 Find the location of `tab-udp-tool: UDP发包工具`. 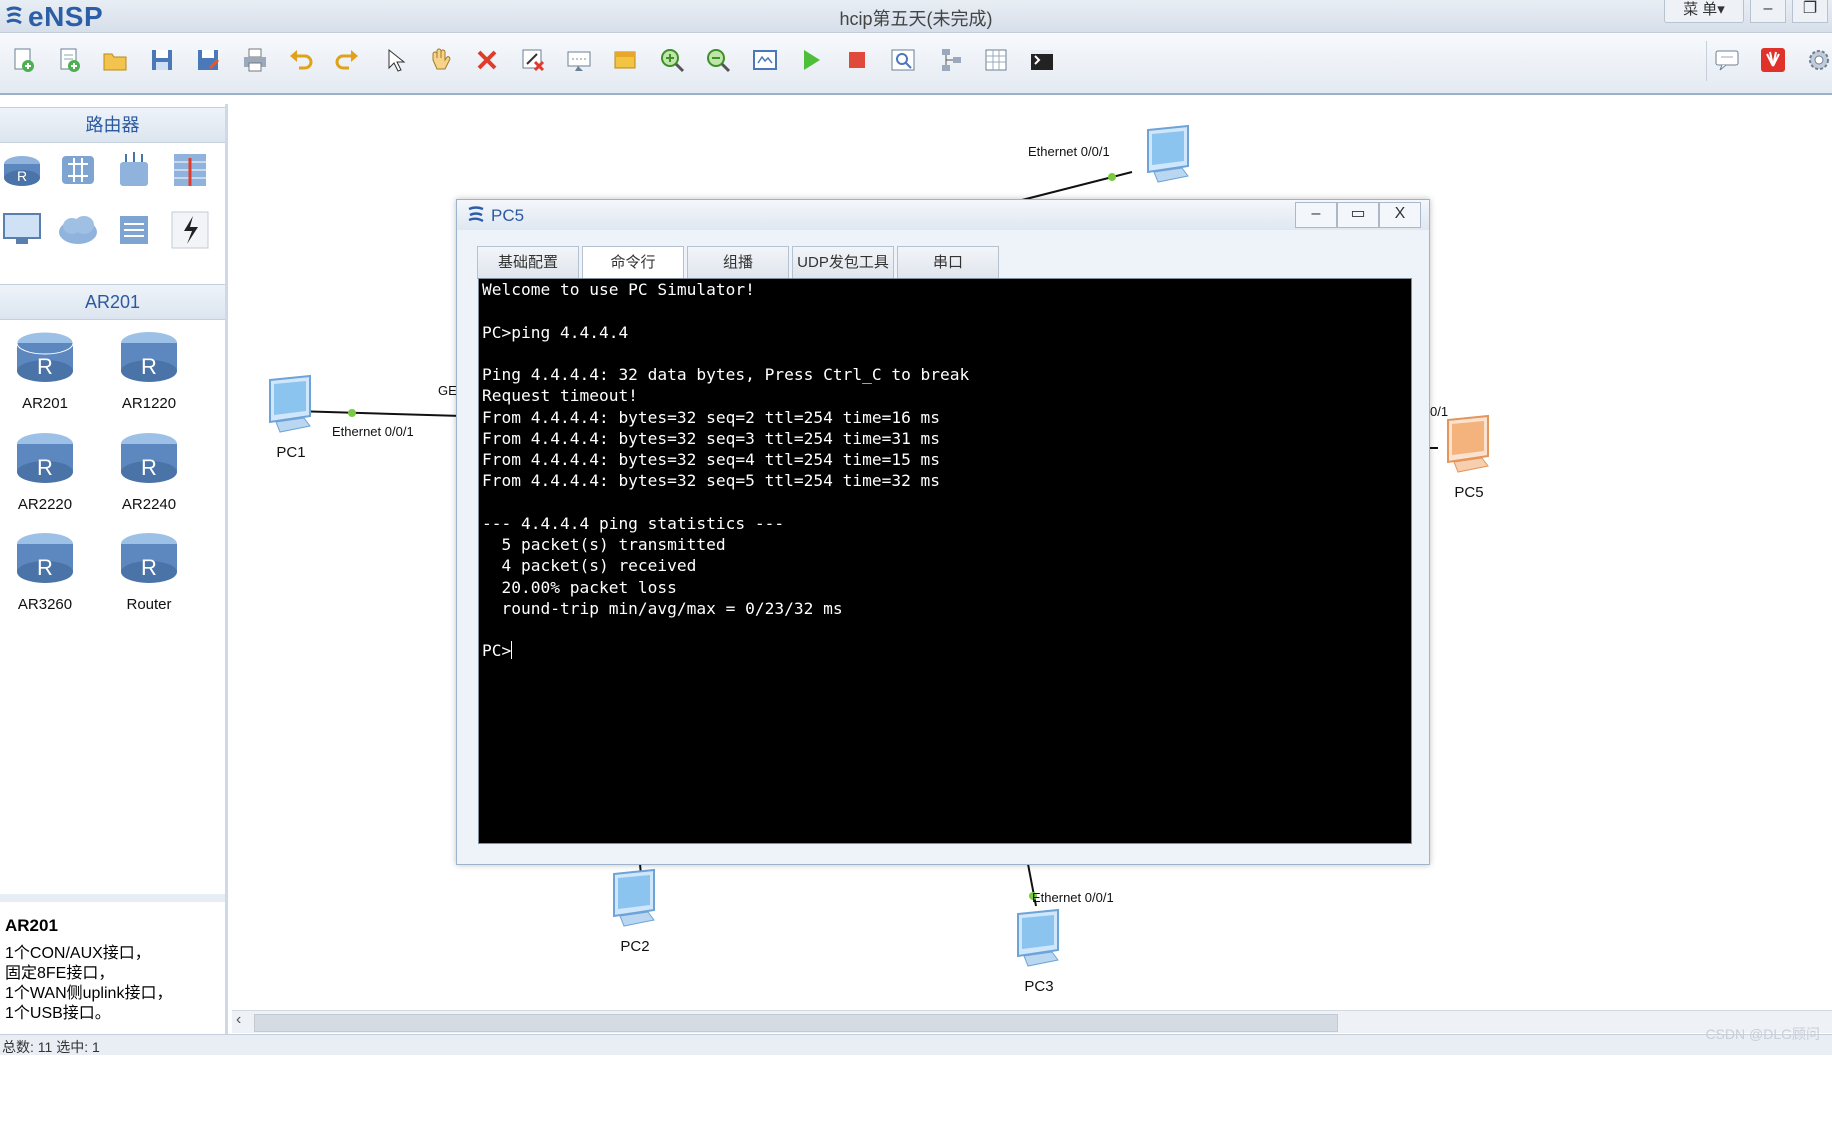

tab-udp-tool: UDP发包工具 is located at coordinates (843, 262).